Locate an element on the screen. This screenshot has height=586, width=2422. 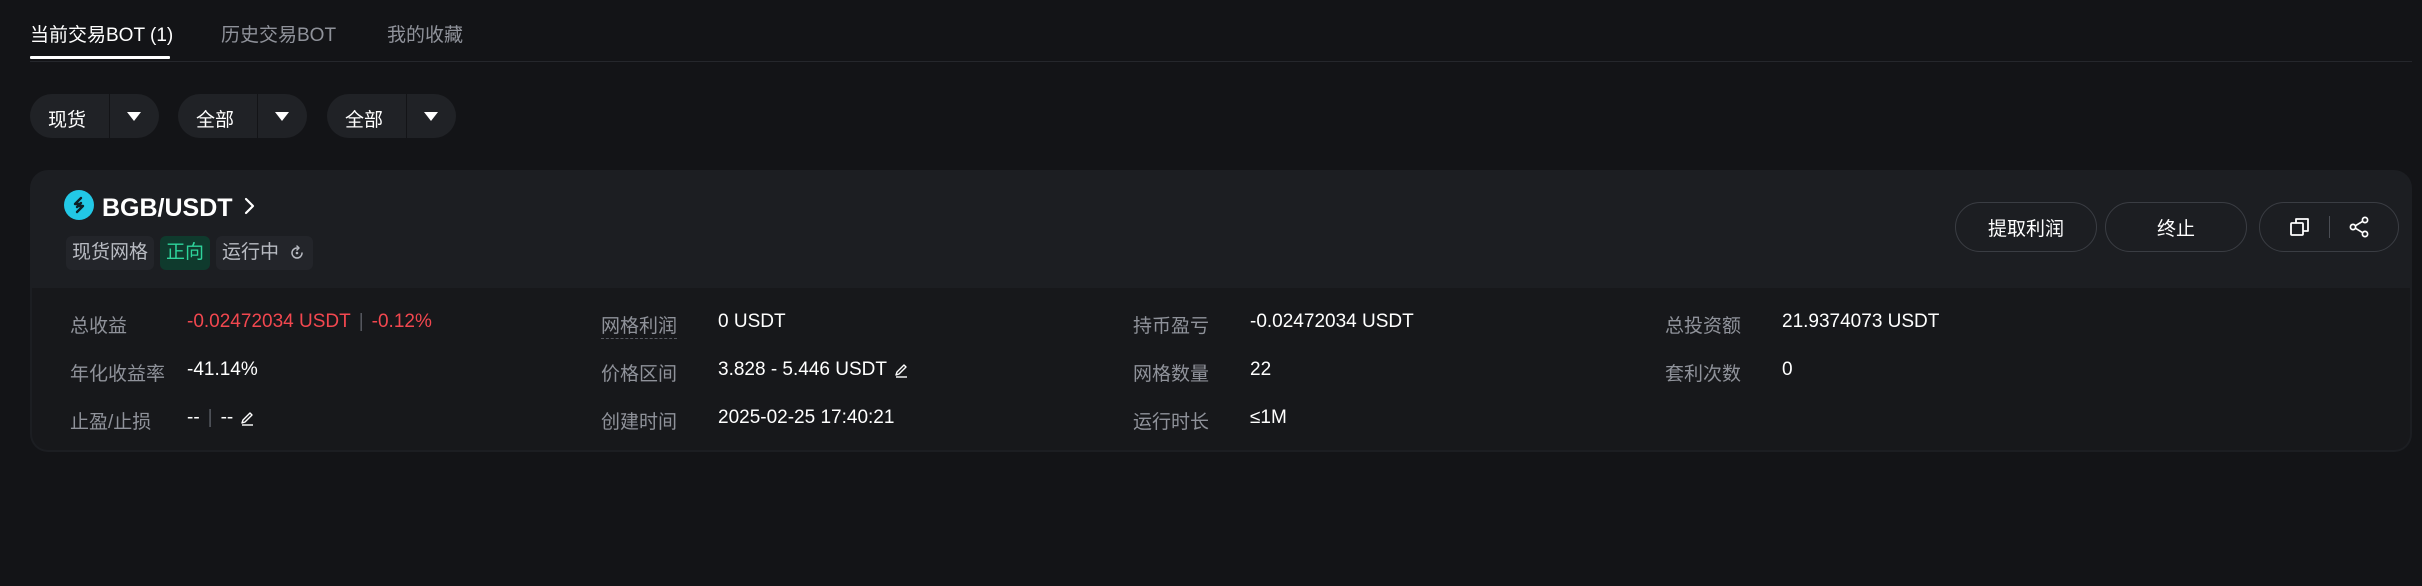
filter-market-type-value: 现货 is located at coordinates (67, 120).